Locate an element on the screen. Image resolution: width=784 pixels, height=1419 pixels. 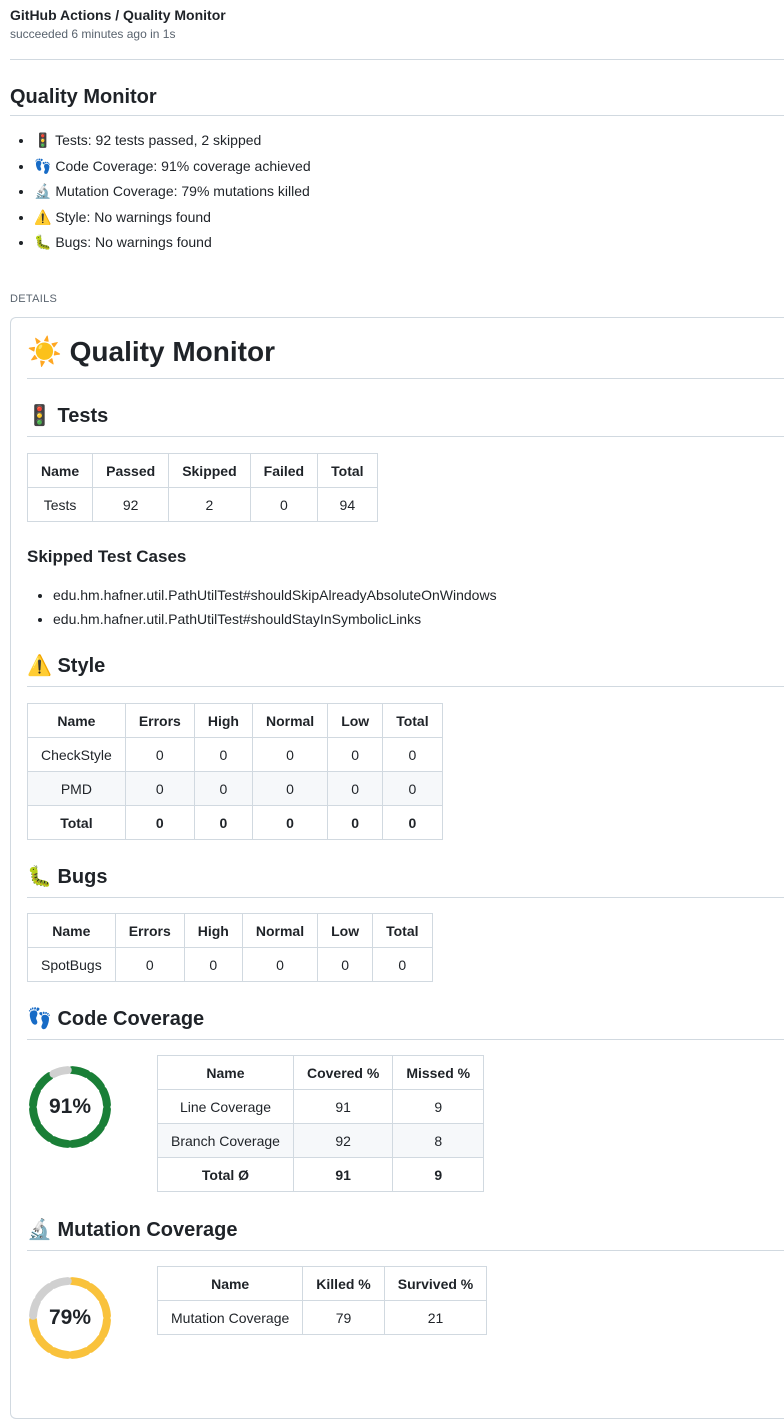
mutation-coverage-heading-text: Mutation Coverage is located at coordinates (147, 1230).